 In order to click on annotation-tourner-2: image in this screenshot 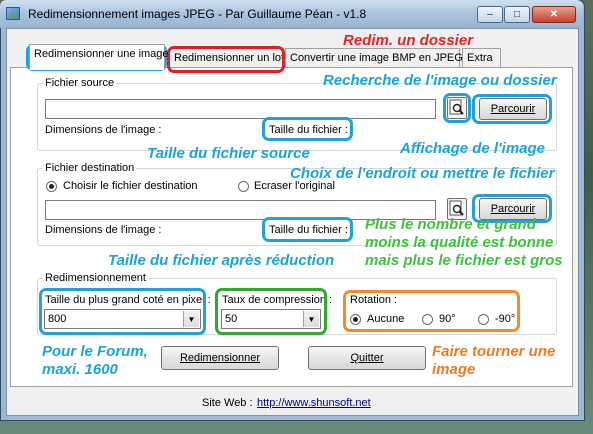, I will do `click(454, 369)`.